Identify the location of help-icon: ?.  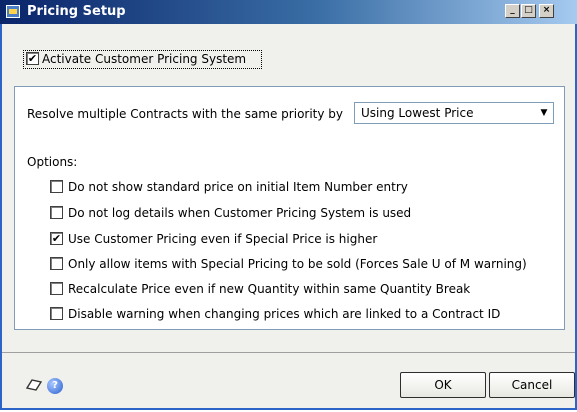
(55, 386).